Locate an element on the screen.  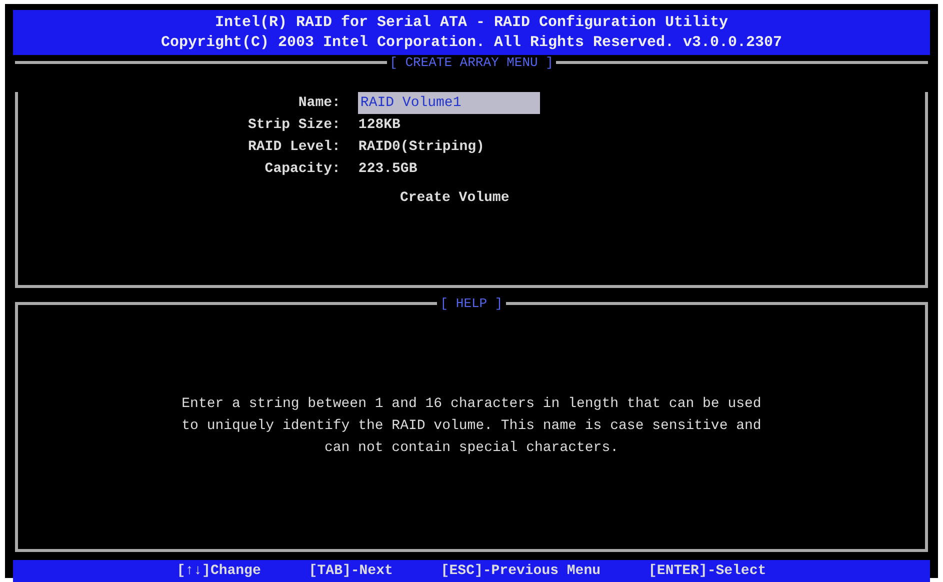
field-label: Strip Size: is located at coordinates (294, 125).